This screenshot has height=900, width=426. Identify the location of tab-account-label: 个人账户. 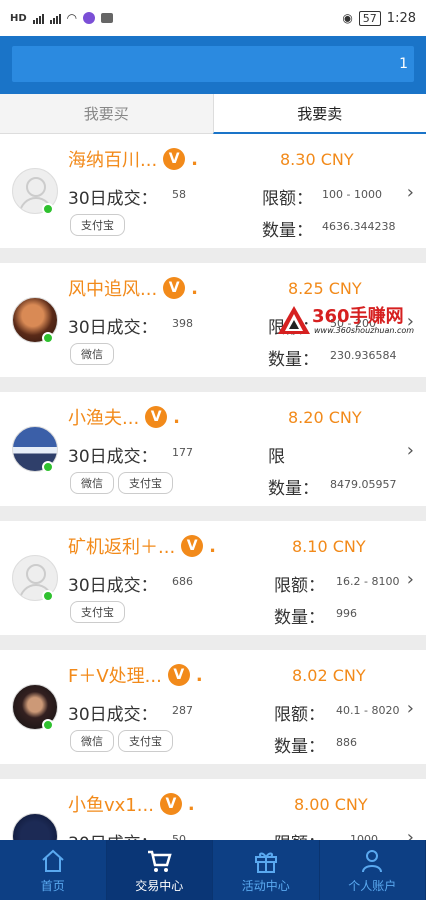
(372, 885).